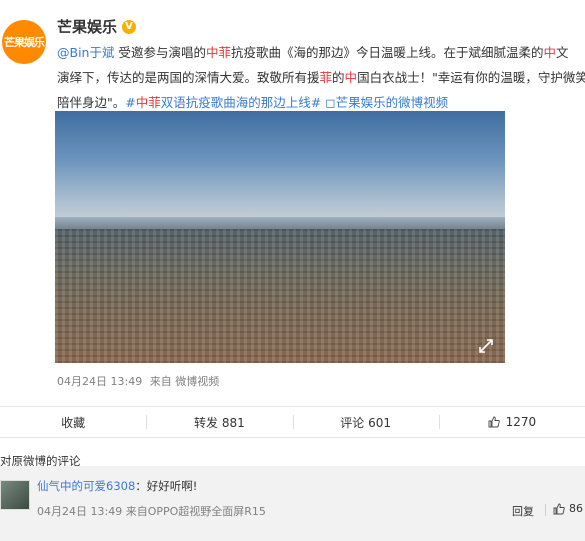 This screenshot has height=541, width=585. I want to click on hashtag-part: 双语抗疫歌曲海的那边上线#, so click(241, 102).